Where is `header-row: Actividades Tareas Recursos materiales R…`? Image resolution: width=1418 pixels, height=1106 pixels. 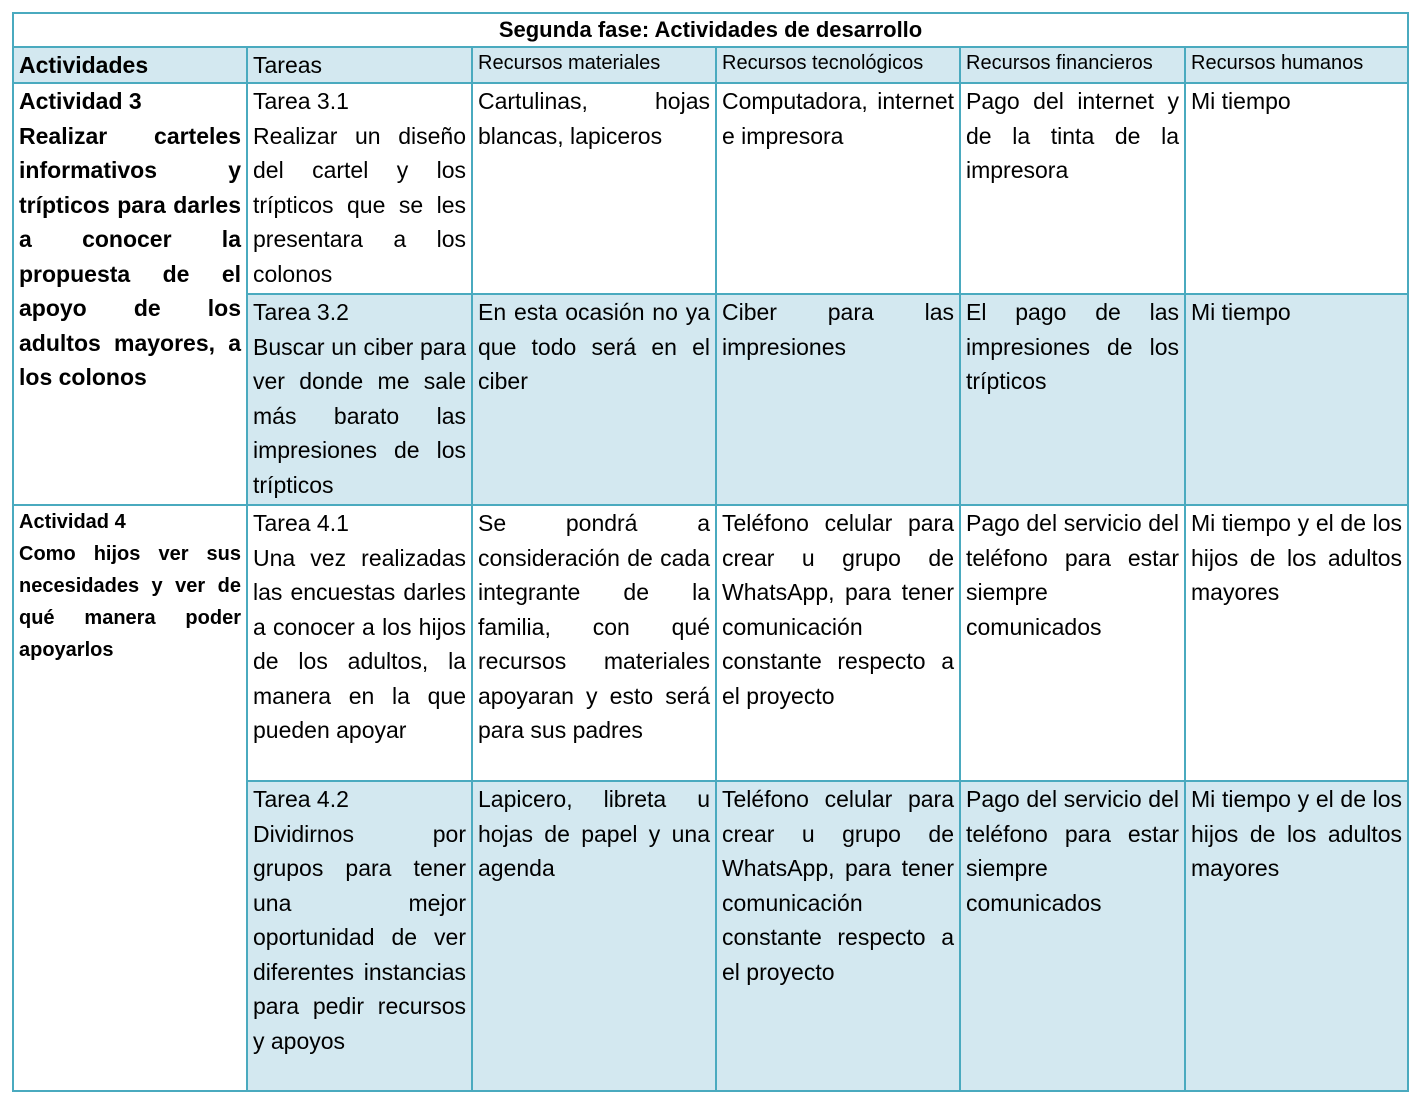 header-row: Actividades Tareas Recursos materiales R… is located at coordinates (711, 65).